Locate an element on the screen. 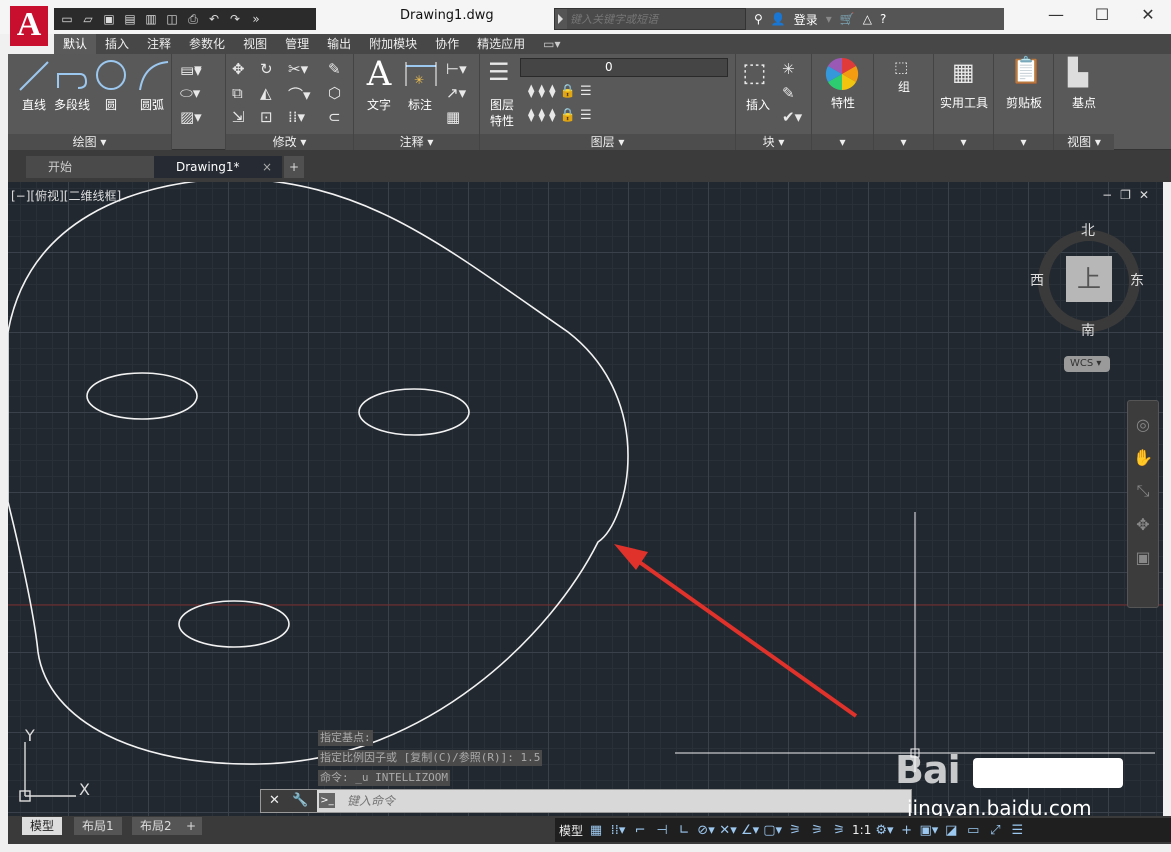  compass-east: 东 is located at coordinates (1137, 280).